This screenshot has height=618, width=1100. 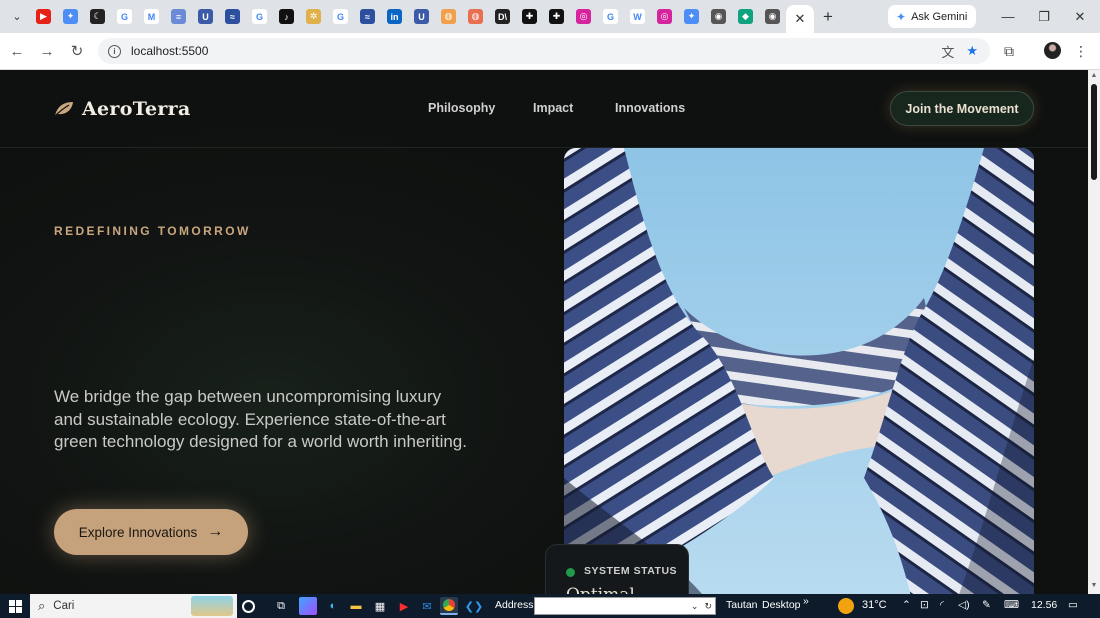 What do you see at coordinates (212, 606) in the screenshot?
I see `search-highlight-icon` at bounding box center [212, 606].